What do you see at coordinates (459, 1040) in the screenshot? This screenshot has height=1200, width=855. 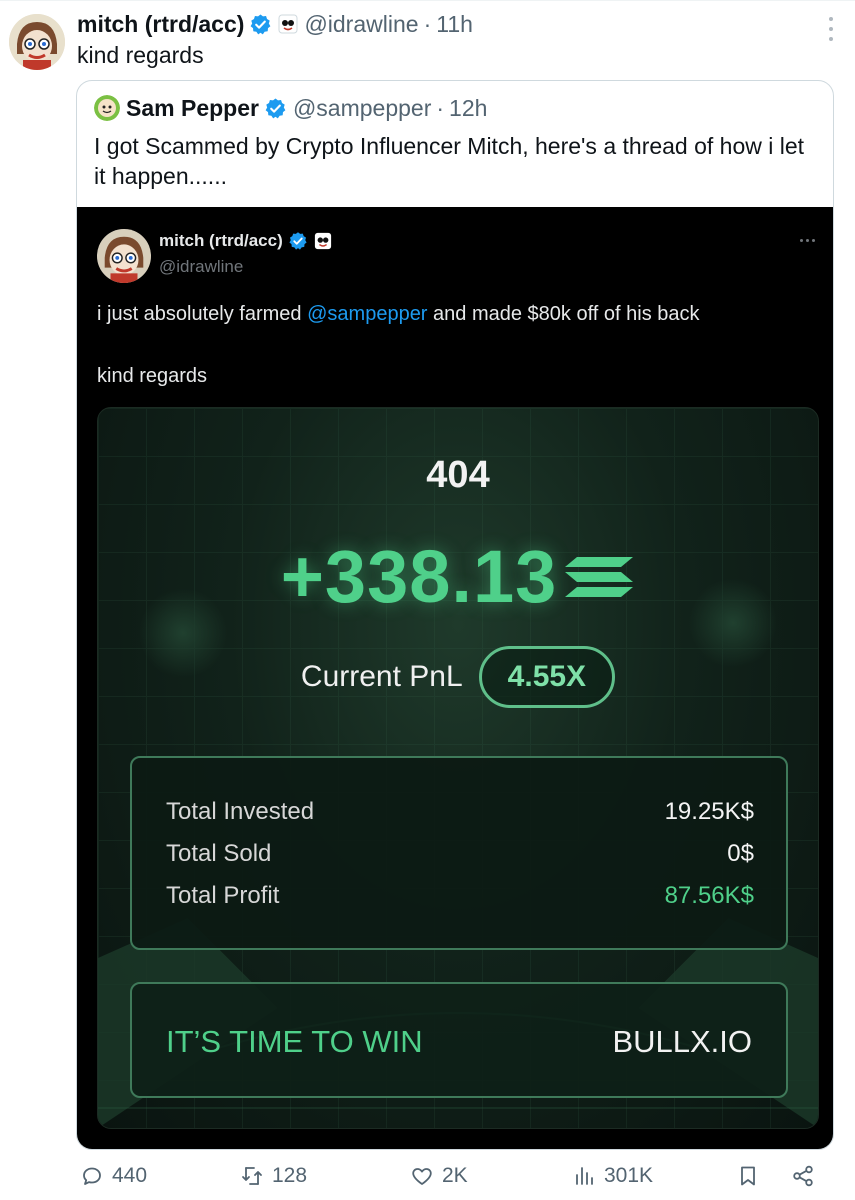 I see `promo-banner: IT’S TIME TO WIN BULLX.IO` at bounding box center [459, 1040].